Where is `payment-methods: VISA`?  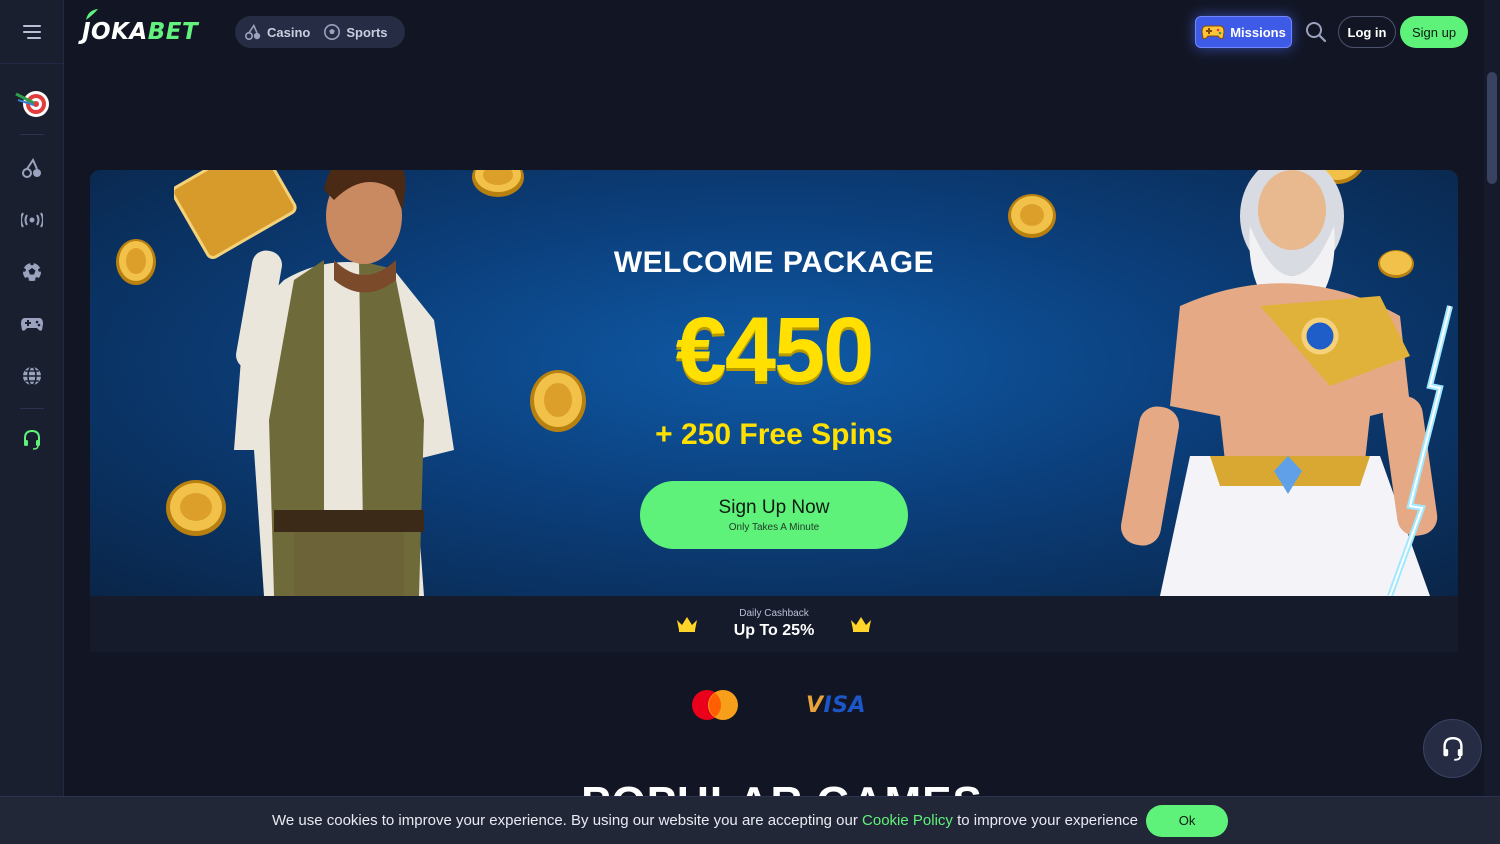
payment-methods: VISA is located at coordinates (780, 705).